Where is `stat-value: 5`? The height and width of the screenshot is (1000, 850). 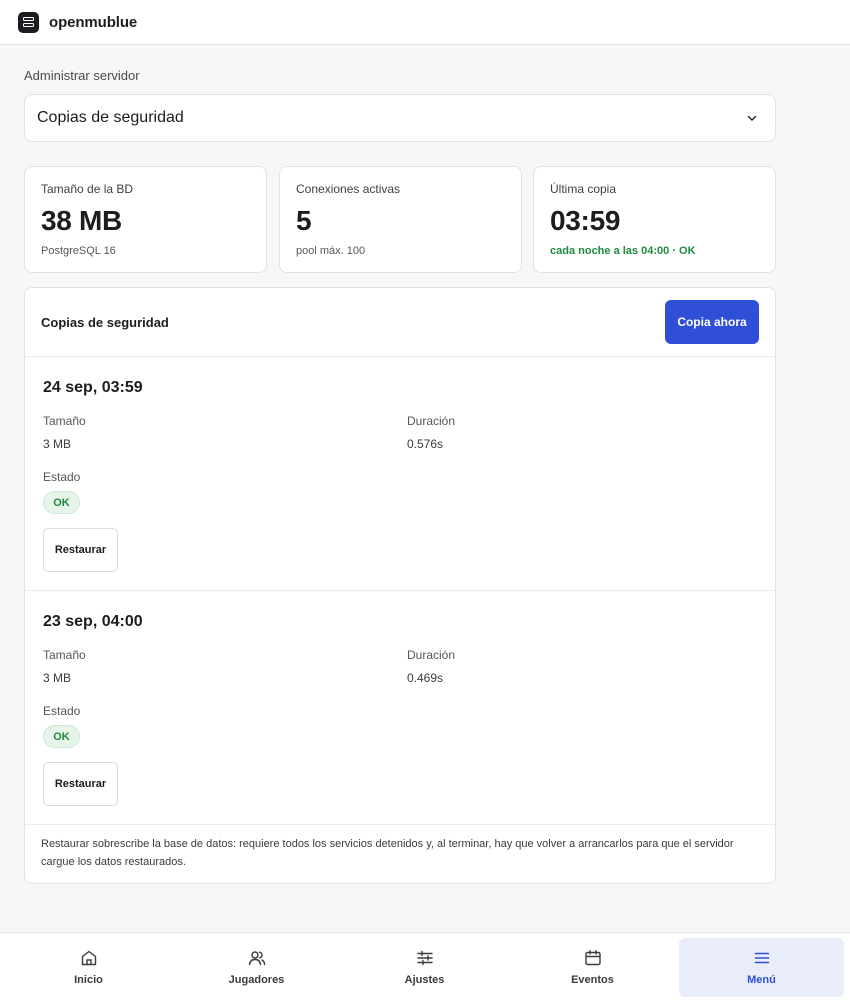 stat-value: 5 is located at coordinates (304, 220).